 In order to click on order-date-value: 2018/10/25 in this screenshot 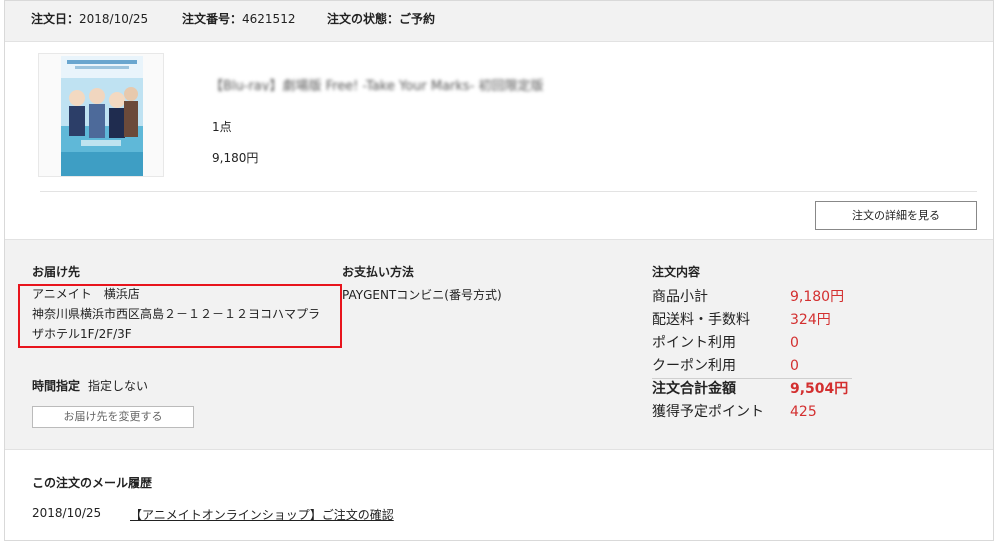, I will do `click(114, 19)`.